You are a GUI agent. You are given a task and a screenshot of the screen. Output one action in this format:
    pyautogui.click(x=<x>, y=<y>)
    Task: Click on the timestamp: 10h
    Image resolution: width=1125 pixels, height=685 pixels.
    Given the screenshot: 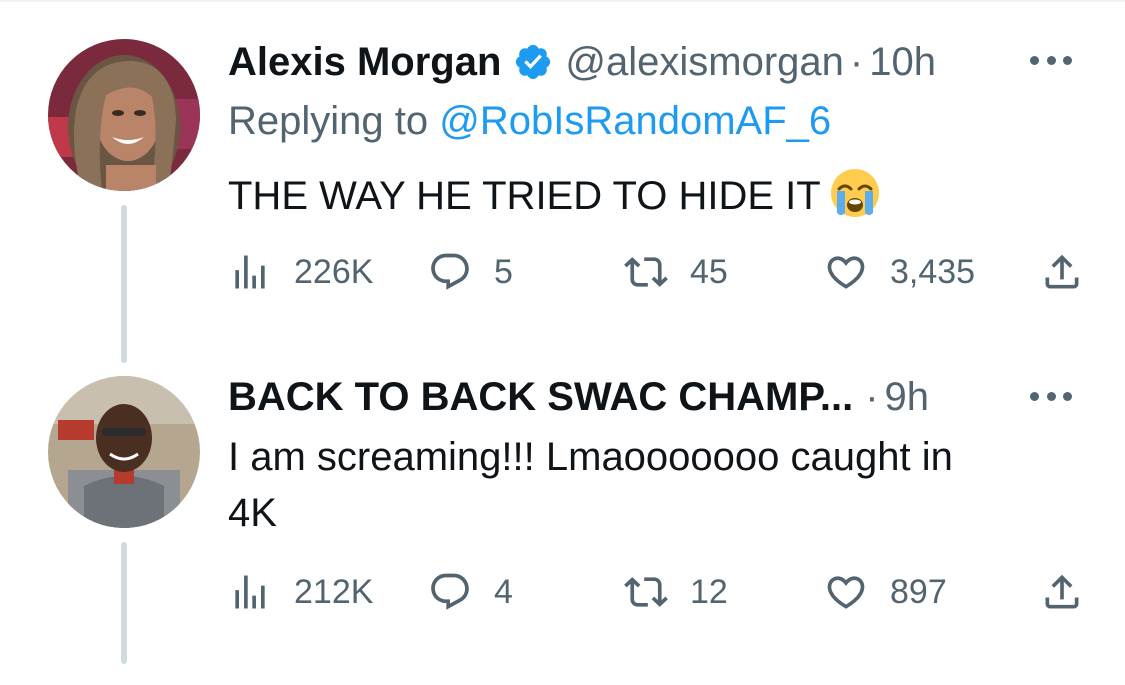 What is the action you would take?
    pyautogui.click(x=902, y=62)
    